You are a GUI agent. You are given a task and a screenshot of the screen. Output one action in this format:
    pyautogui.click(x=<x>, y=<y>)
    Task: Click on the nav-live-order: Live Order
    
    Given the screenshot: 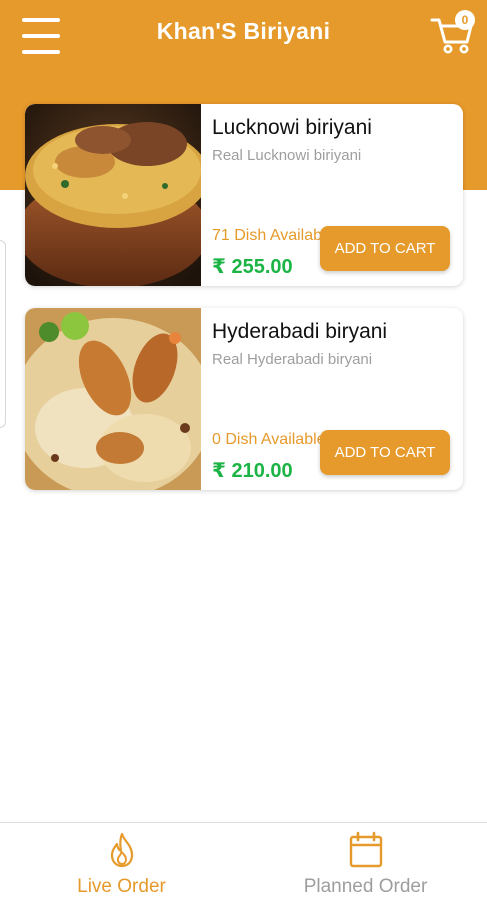 What is the action you would take?
    pyautogui.click(x=121, y=861)
    